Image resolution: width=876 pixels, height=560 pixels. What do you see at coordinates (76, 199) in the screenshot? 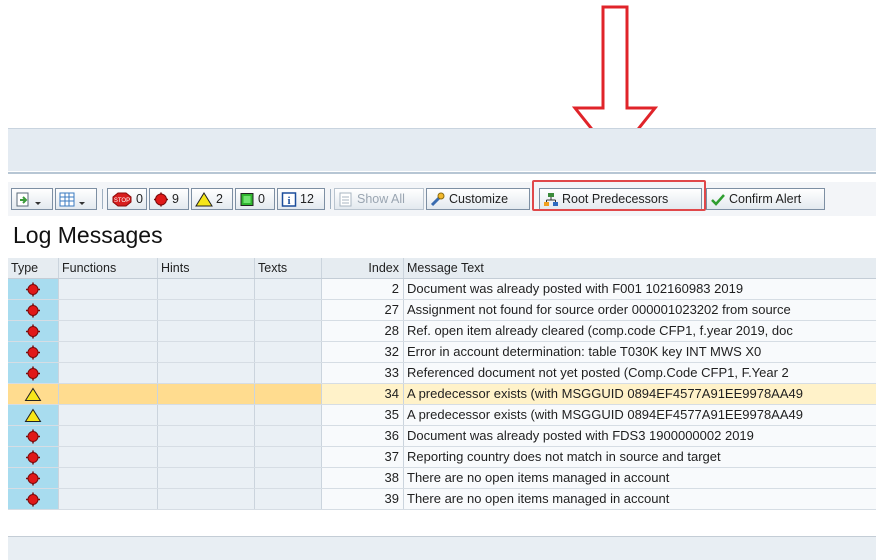
I see `layout-button` at bounding box center [76, 199].